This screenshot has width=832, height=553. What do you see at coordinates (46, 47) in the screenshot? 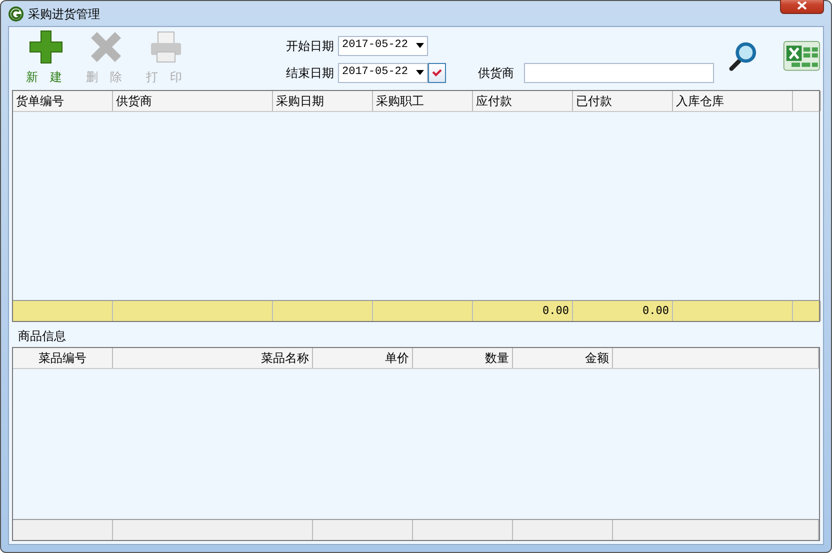
I see `plus-icon` at bounding box center [46, 47].